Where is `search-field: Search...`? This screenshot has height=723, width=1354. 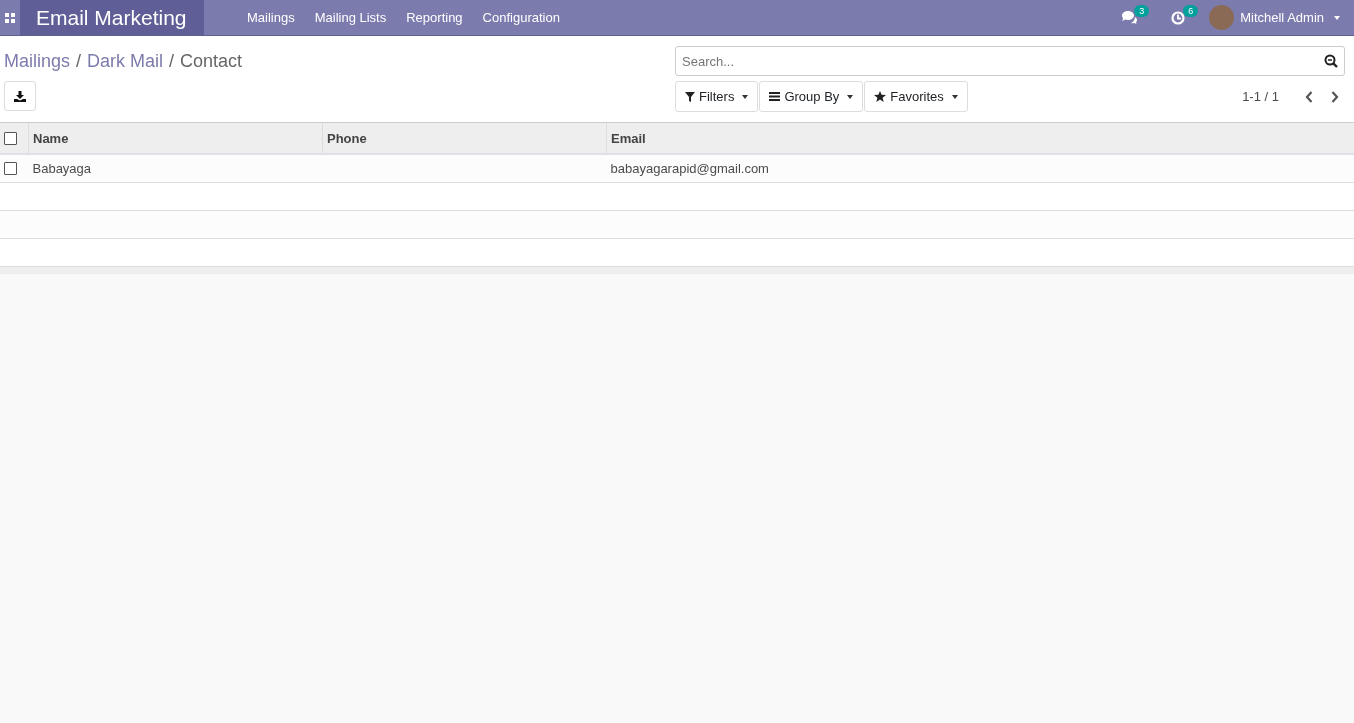 search-field: Search... is located at coordinates (1010, 61).